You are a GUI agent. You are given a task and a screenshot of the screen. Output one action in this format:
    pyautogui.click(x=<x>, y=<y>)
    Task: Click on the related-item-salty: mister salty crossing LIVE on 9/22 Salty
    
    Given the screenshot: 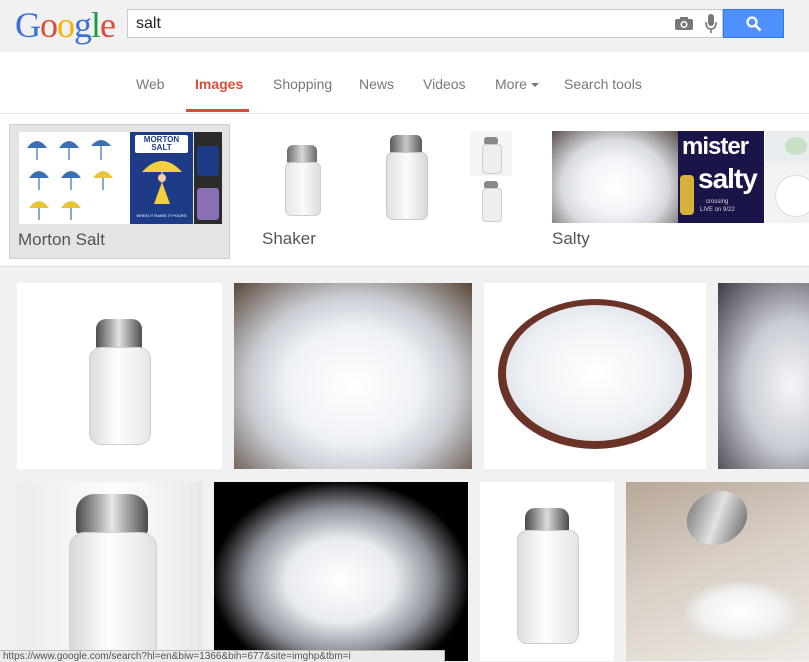 What is the action you would take?
    pyautogui.click(x=679, y=191)
    